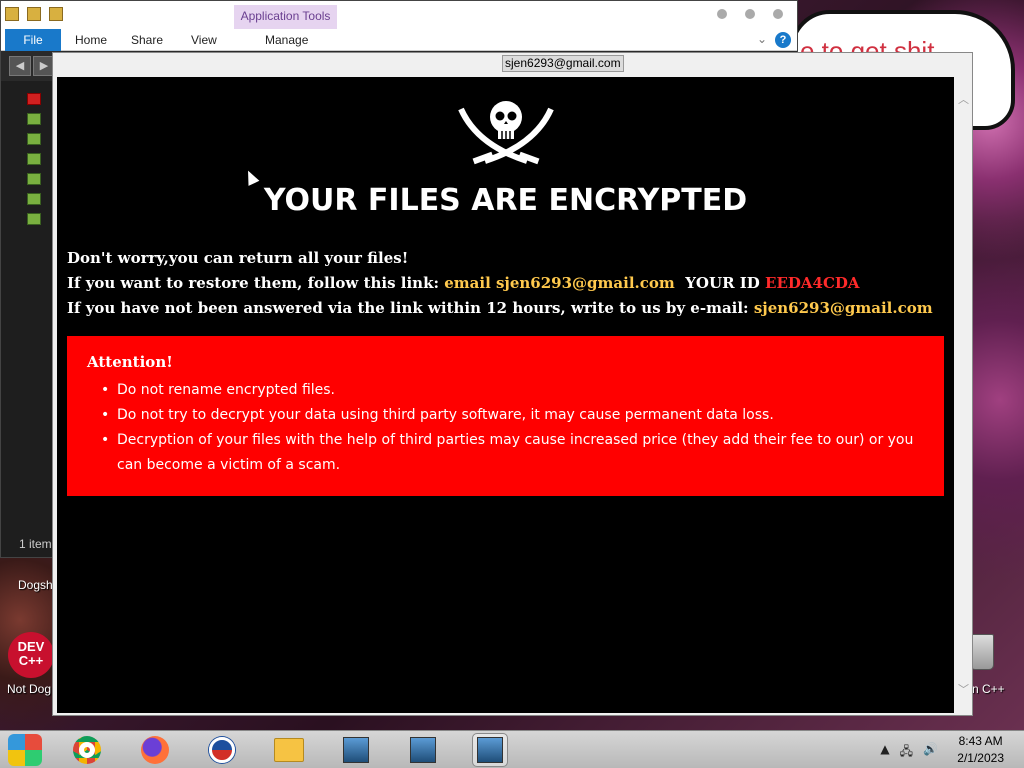 The height and width of the screenshot is (768, 1024). I want to click on system-tray: ▲ 🖧 🔊, so click(909, 752).